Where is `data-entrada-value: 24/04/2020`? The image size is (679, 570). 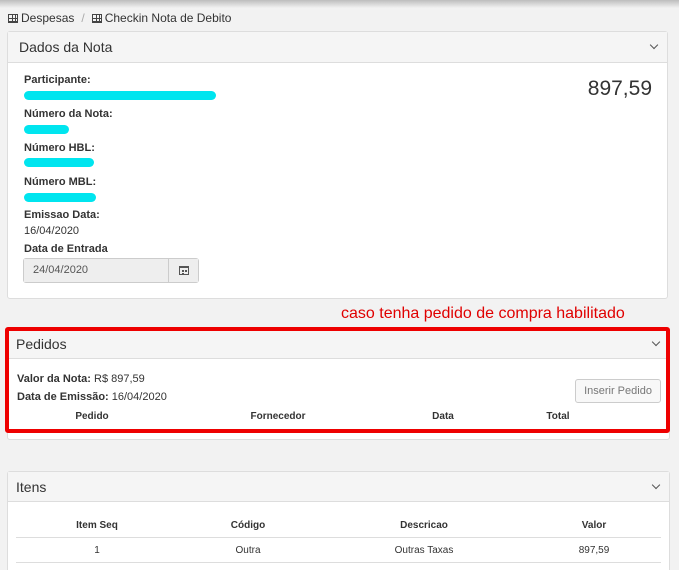 data-entrada-value: 24/04/2020 is located at coordinates (96, 270).